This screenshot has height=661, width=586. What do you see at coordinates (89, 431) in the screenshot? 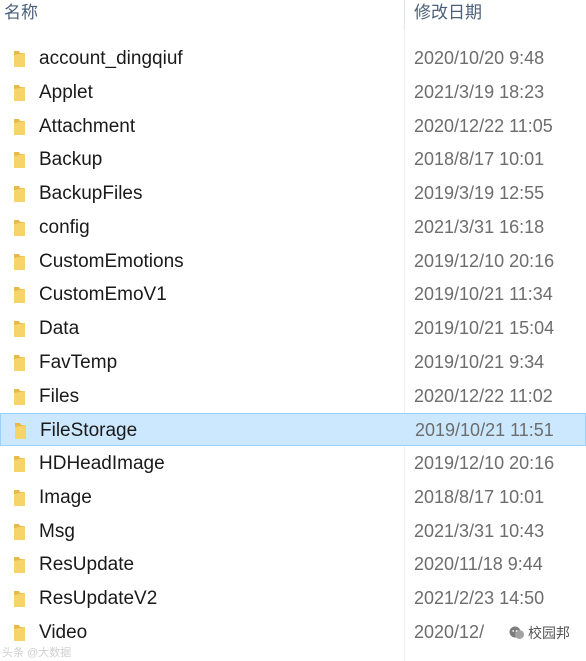
I see `folder-name: FileStorage` at bounding box center [89, 431].